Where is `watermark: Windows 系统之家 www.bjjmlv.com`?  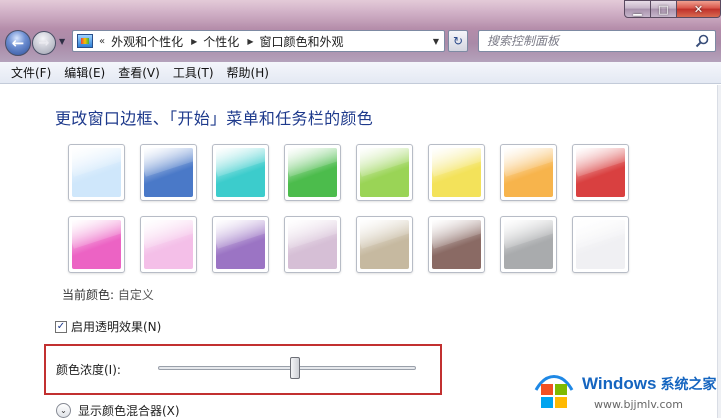
watermark: Windows 系统之家 www.bjjmlv.com is located at coordinates (624, 391).